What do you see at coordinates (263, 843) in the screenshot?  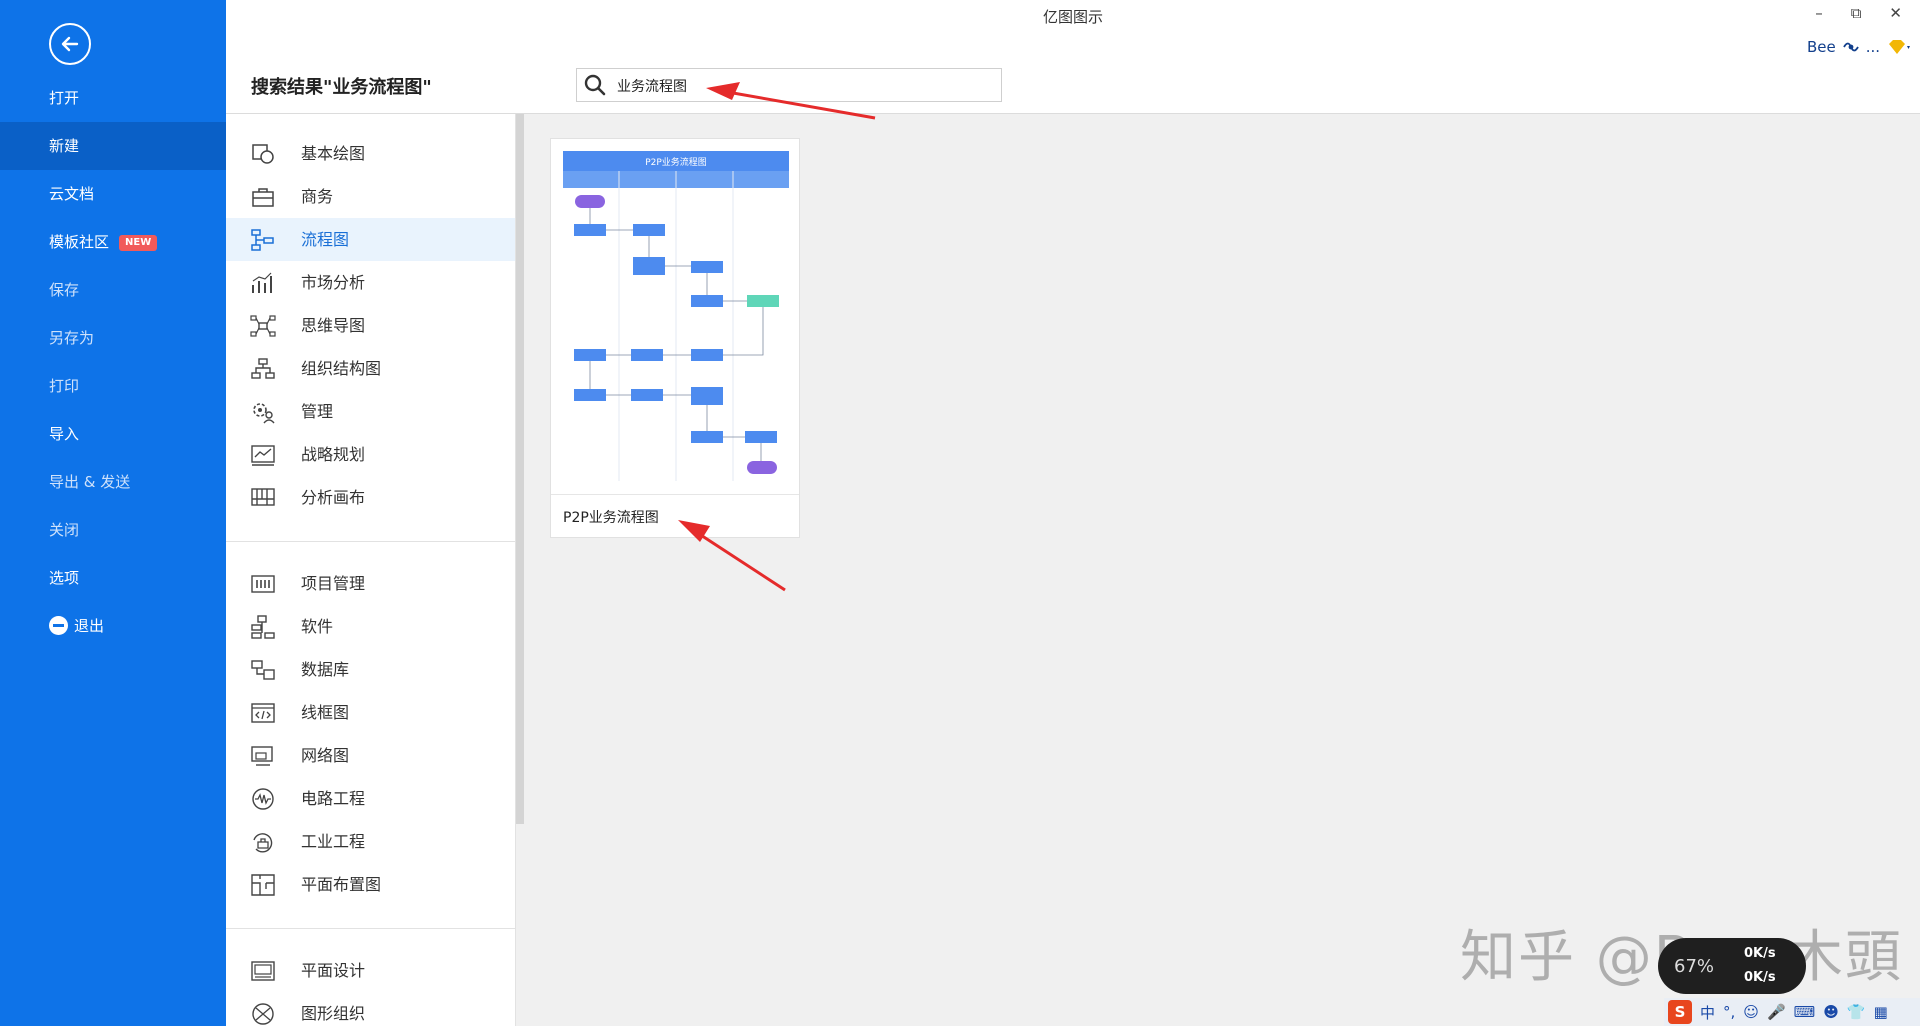 I see `industrial-icon` at bounding box center [263, 843].